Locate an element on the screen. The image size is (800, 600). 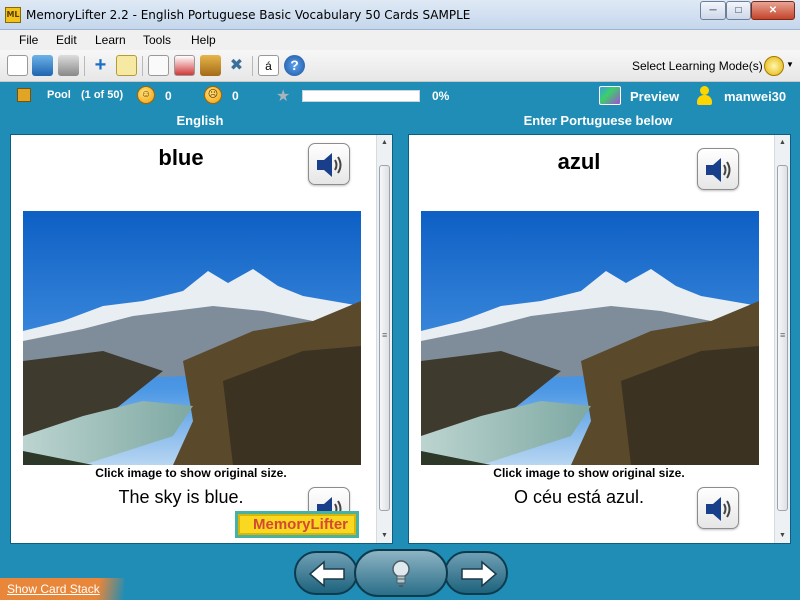
sad-face-icon: ☹ is located at coordinates (213, 95).